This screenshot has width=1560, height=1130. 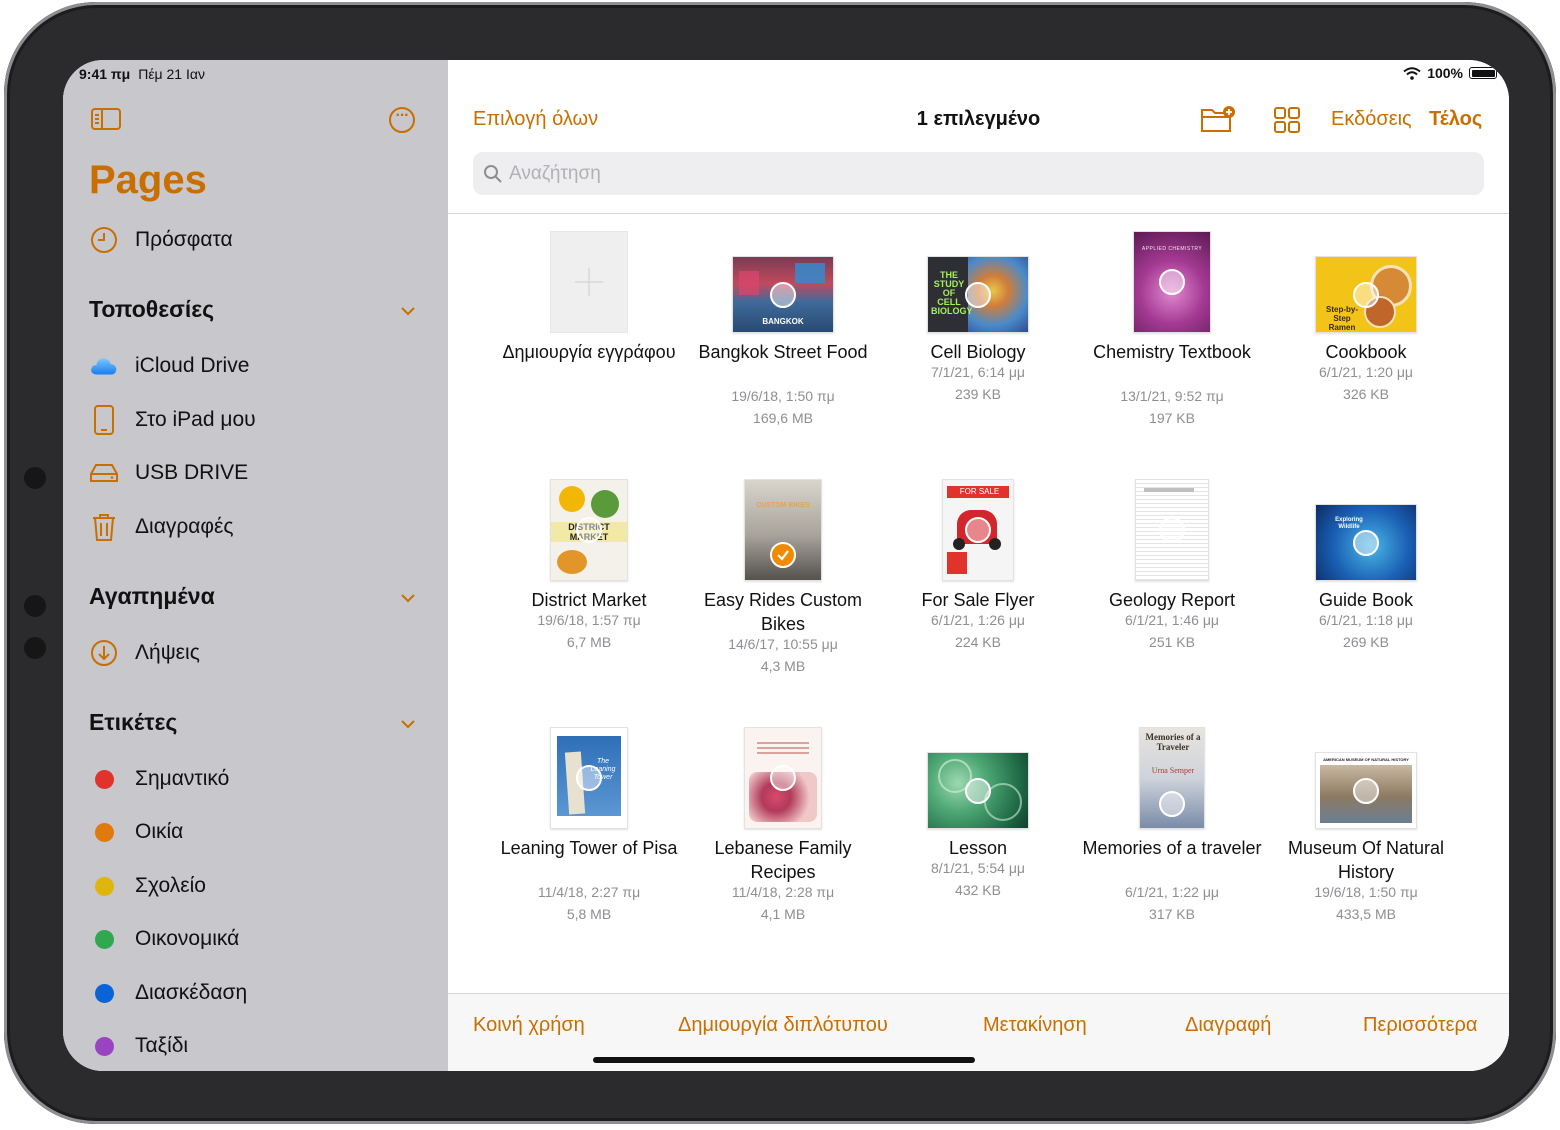 I want to click on document-size: 432 KB, so click(x=978, y=890).